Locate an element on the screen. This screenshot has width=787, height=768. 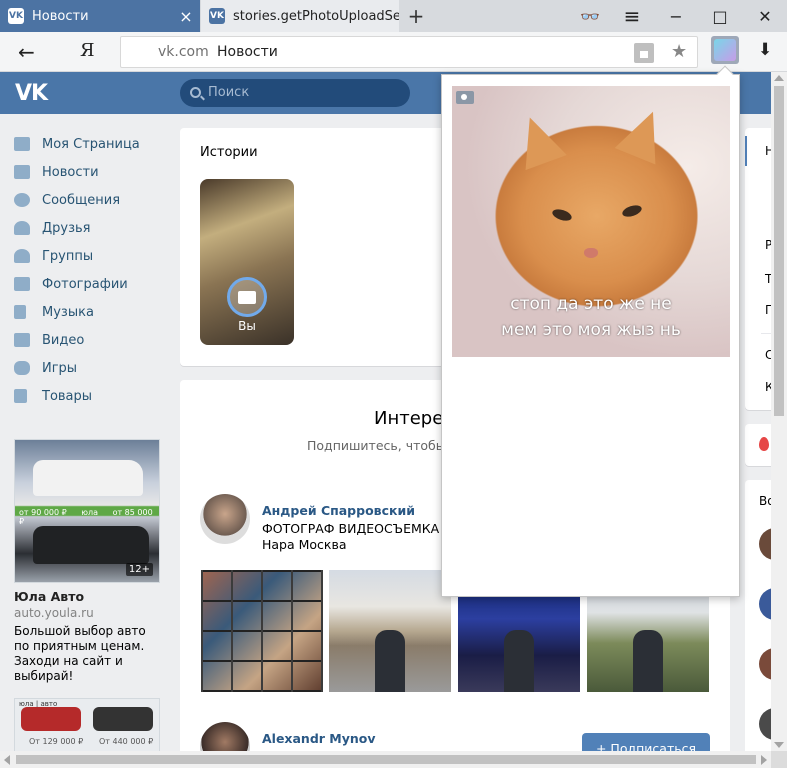
age-badge: 12+ is located at coordinates (139, 569).